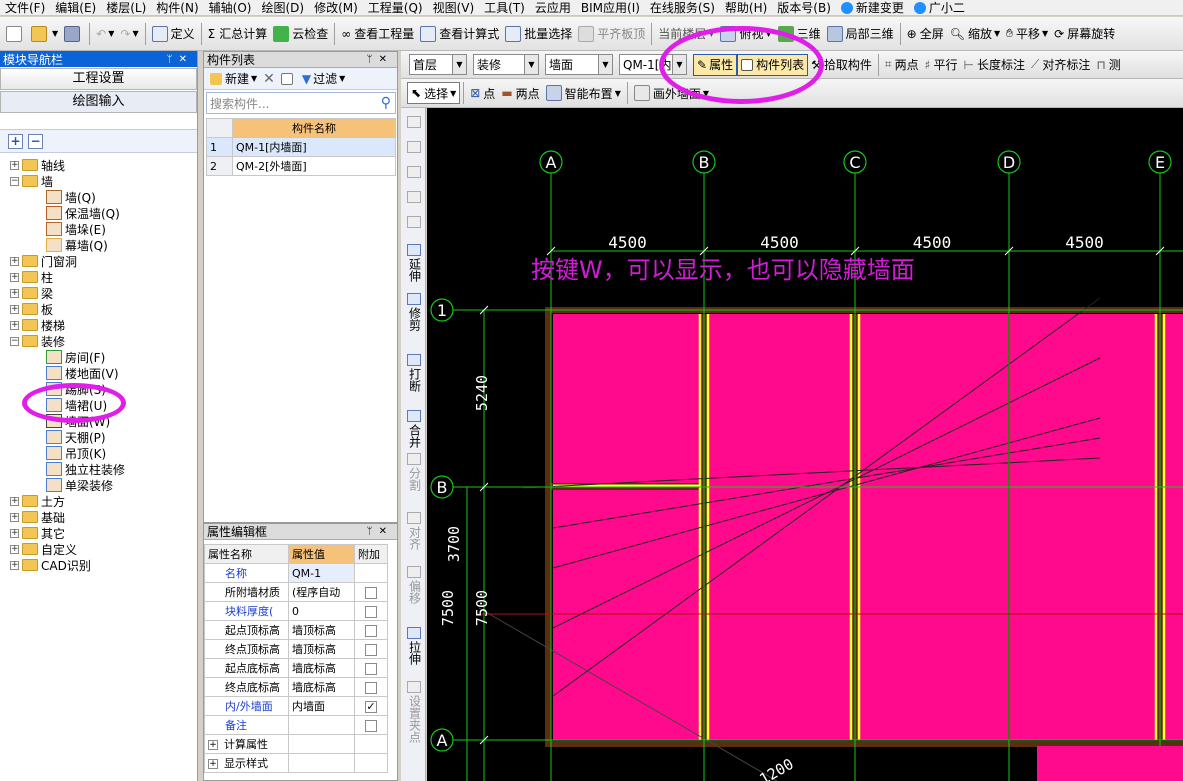  Describe the element at coordinates (321, 573) in the screenshot. I see `property-value: QM-1` at that location.